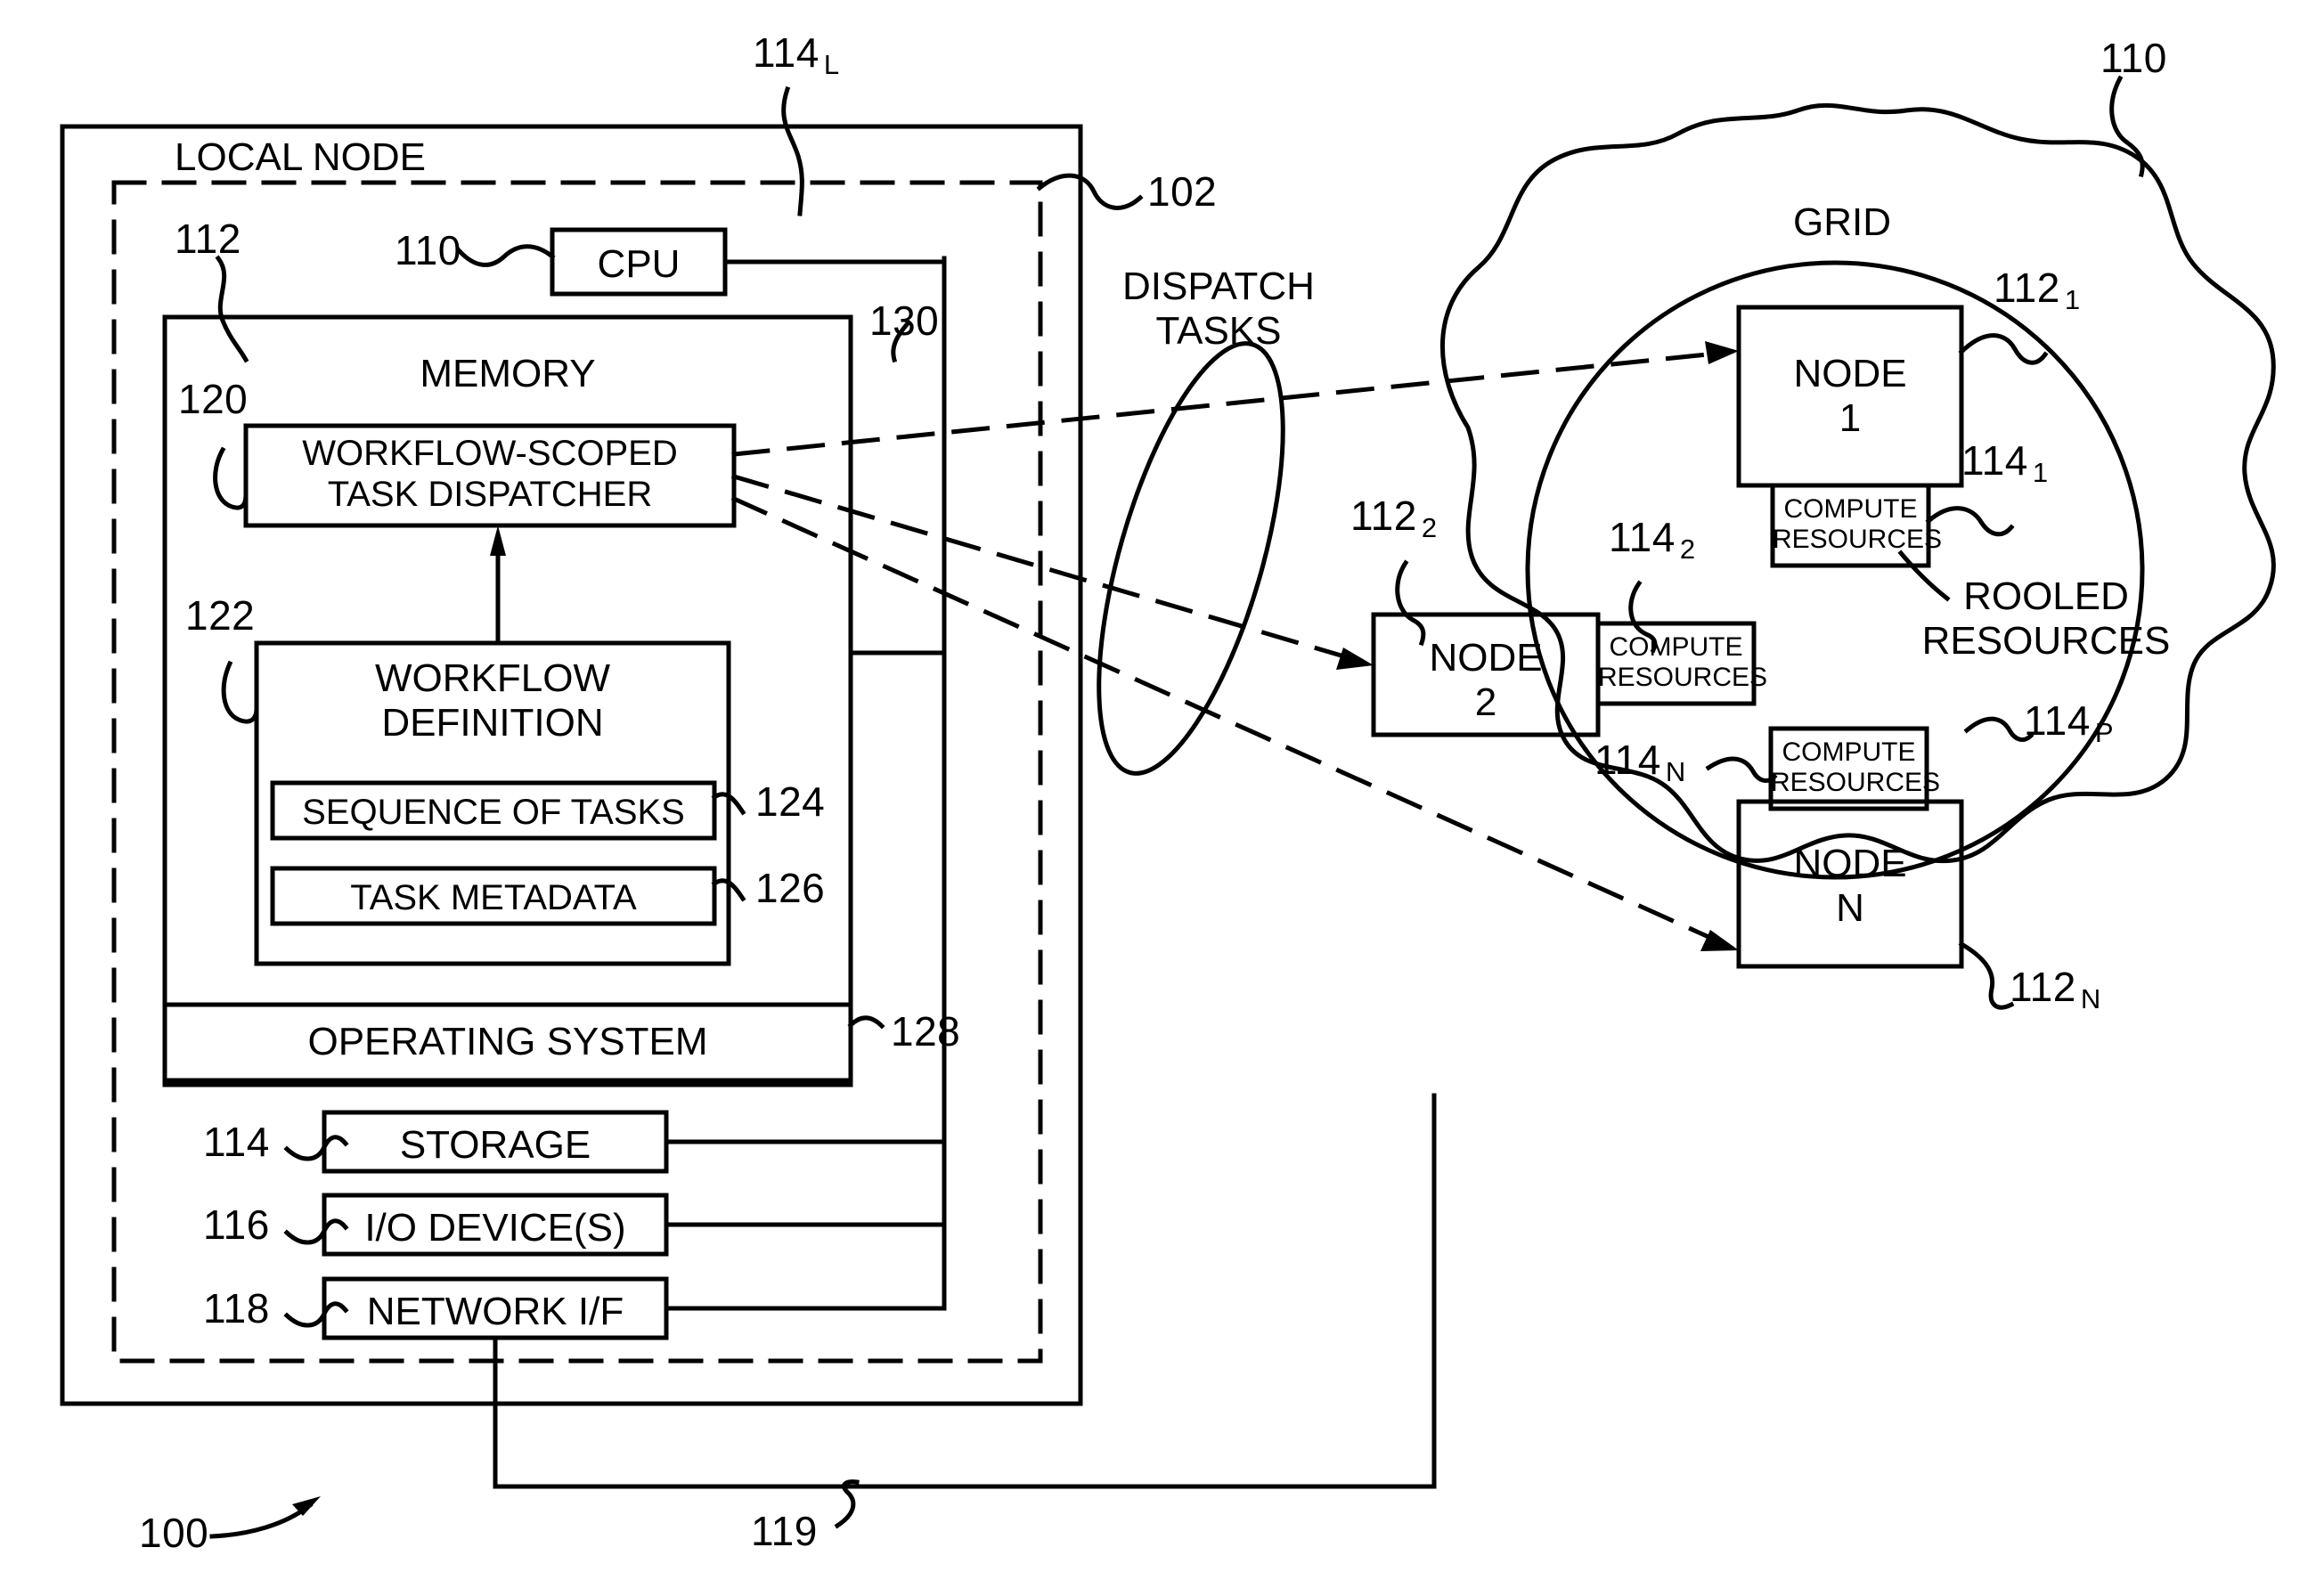 This screenshot has width=2324, height=1580. I want to click on ref-114-2: 114 2, so click(1652, 539).